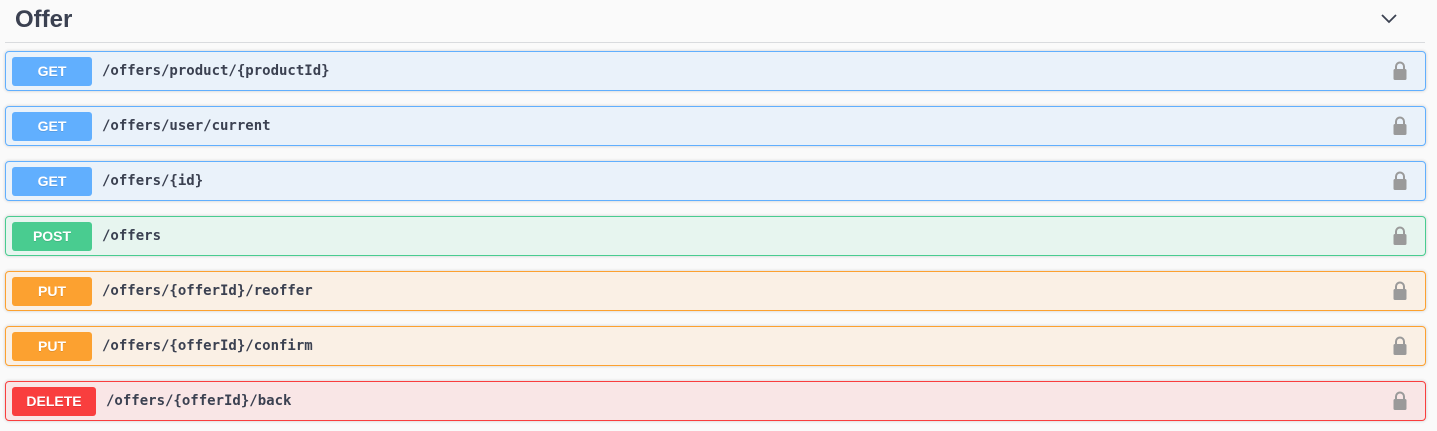 This screenshot has width=1437, height=431. What do you see at coordinates (1389, 19) in the screenshot?
I see `chevron-down-icon` at bounding box center [1389, 19].